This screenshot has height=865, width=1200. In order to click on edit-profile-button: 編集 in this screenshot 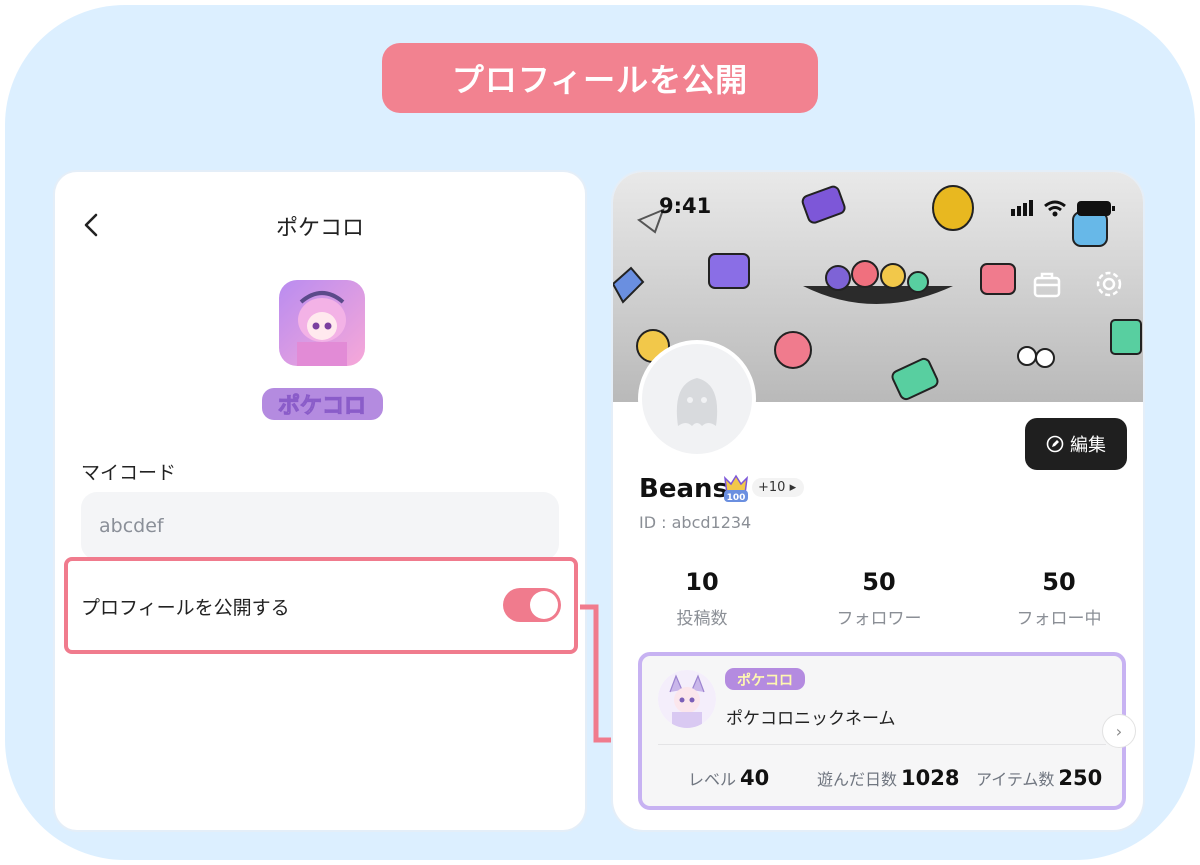, I will do `click(1076, 444)`.